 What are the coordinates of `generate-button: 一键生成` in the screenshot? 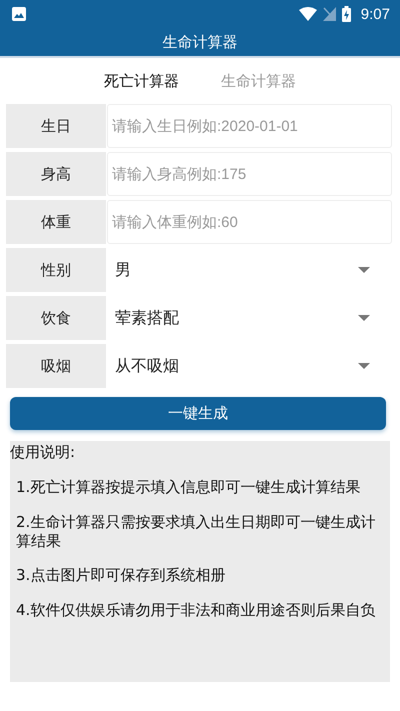 It's located at (198, 413).